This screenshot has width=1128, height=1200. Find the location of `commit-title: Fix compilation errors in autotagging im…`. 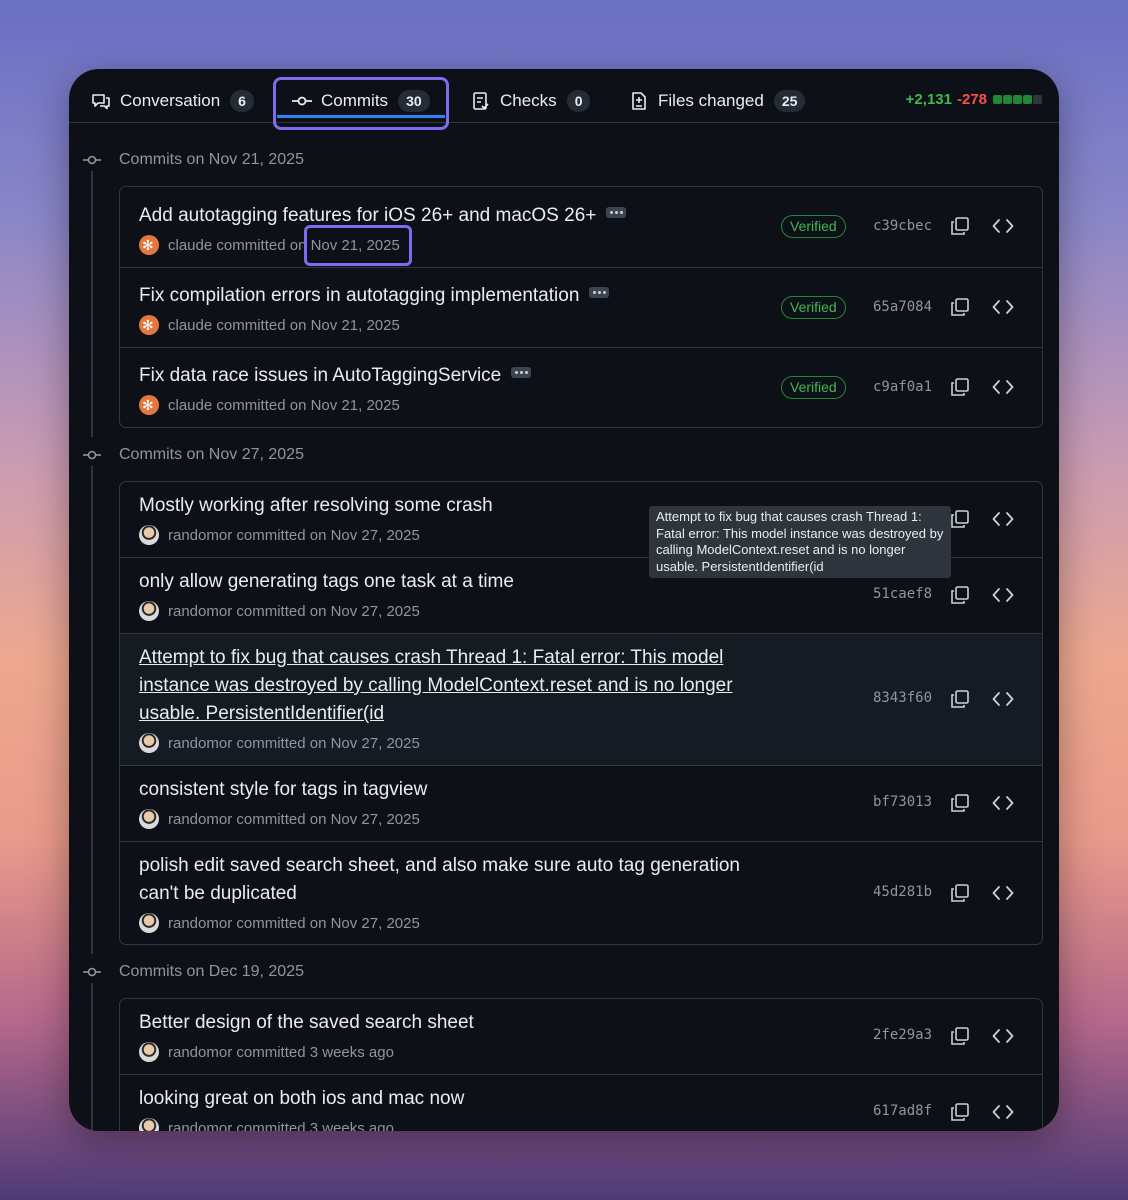

commit-title: Fix compilation errors in autotagging im… is located at coordinates (449, 296).